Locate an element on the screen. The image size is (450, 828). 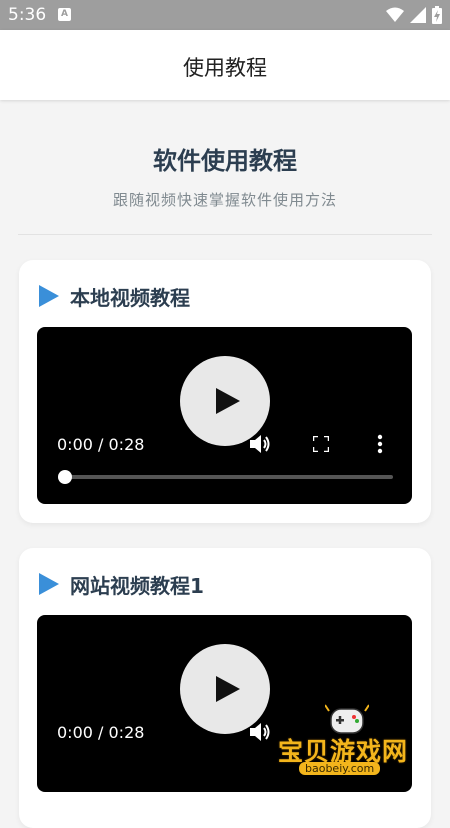
notification-a-icon: A is located at coordinates (64, 14).